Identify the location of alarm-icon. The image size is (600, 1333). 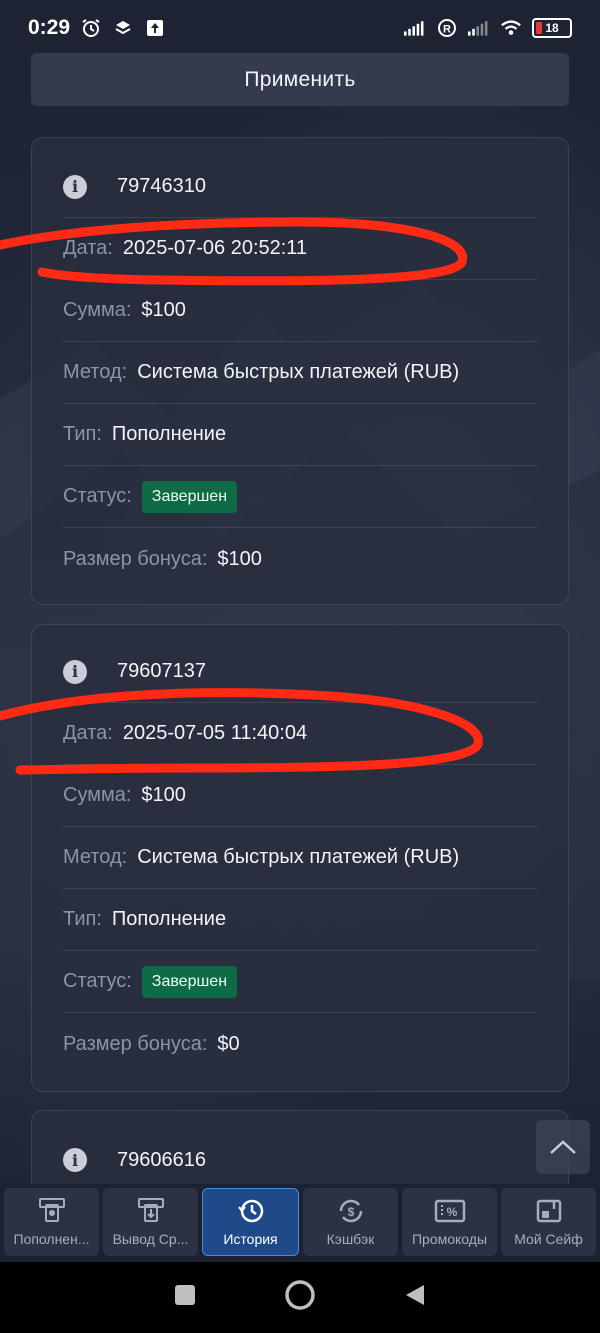
(91, 28).